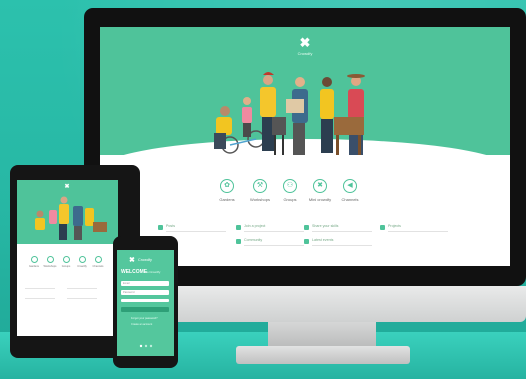 This screenshot has width=526, height=379. What do you see at coordinates (126, 283) in the screenshot?
I see `email-placeholder: Email` at bounding box center [126, 283].